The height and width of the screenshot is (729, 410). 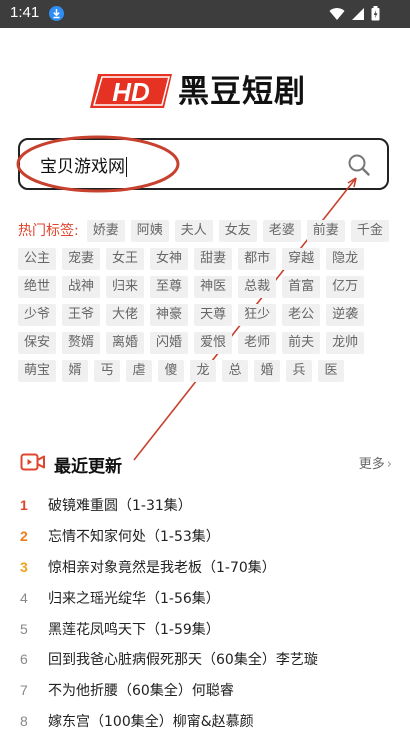 I want to click on tag-item: 婿, so click(x=75, y=371).